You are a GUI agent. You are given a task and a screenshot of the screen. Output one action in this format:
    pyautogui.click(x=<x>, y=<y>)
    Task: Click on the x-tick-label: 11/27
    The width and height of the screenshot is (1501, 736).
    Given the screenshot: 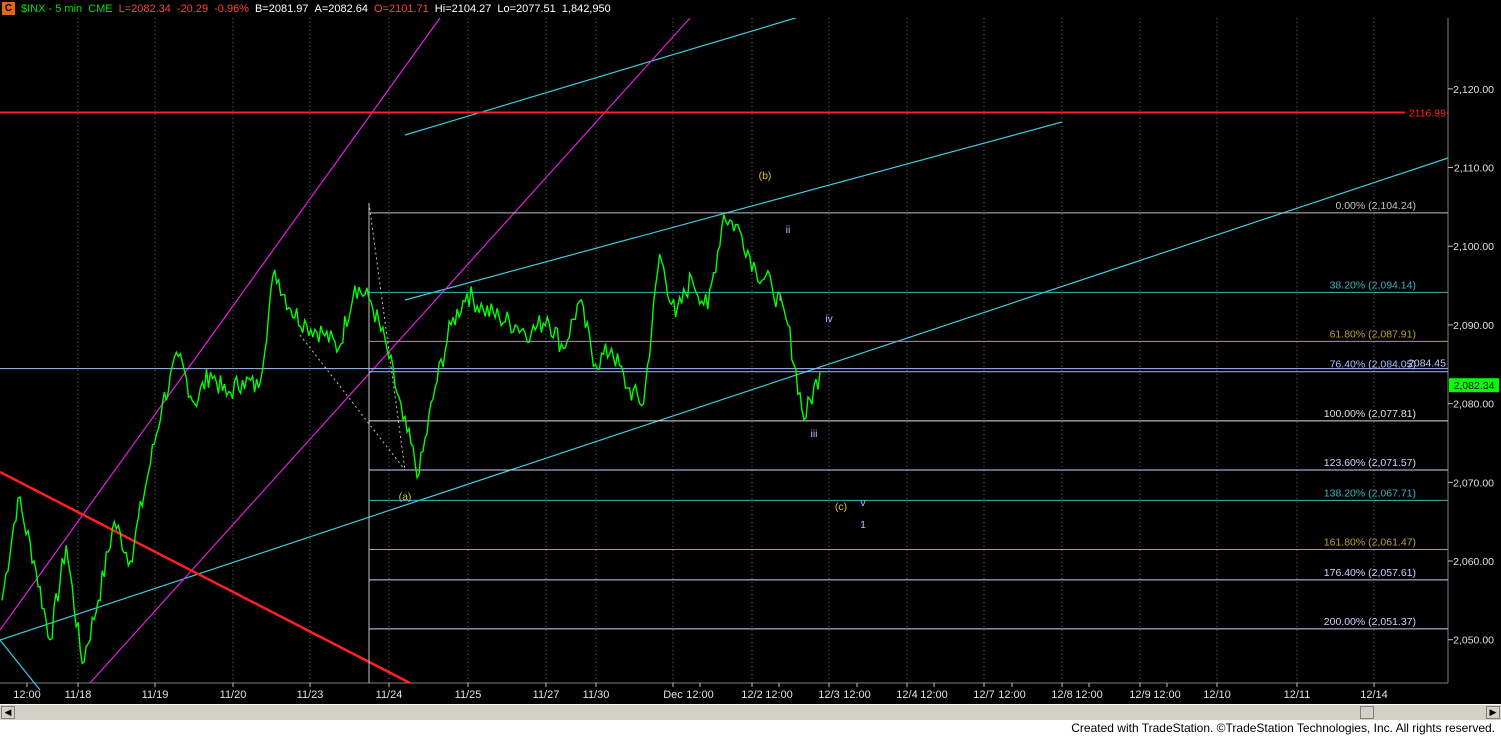 What is the action you would take?
    pyautogui.click(x=546, y=695)
    